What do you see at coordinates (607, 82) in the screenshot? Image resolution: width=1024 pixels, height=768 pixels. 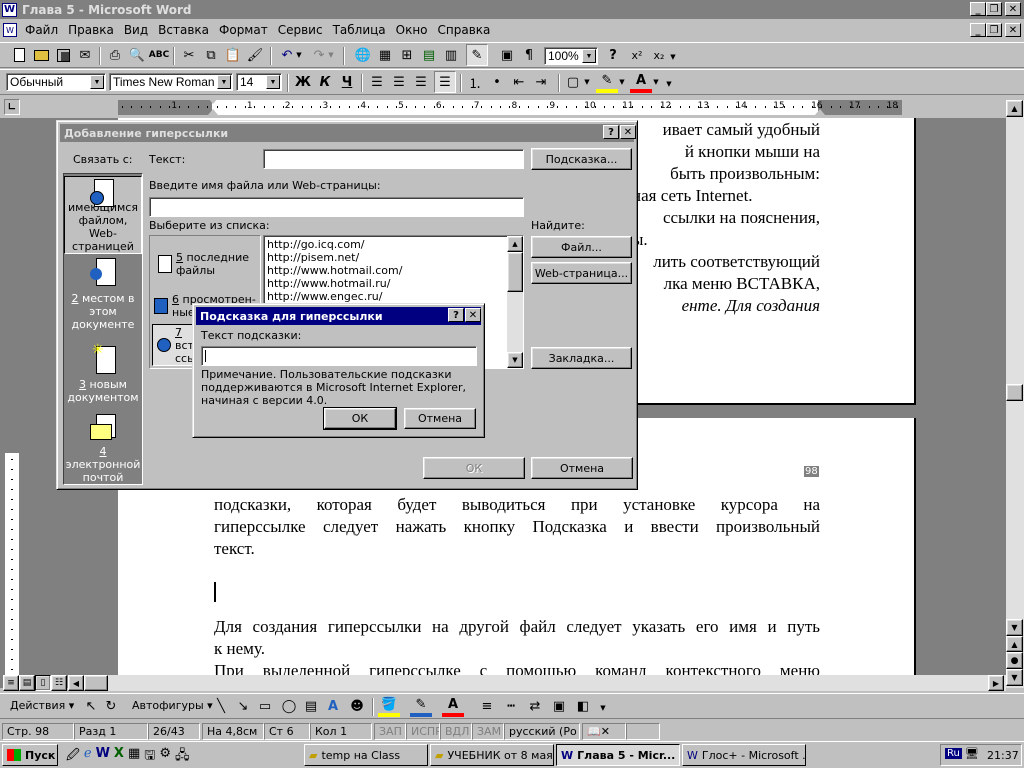 I see `highlight-icon: ✎` at bounding box center [607, 82].